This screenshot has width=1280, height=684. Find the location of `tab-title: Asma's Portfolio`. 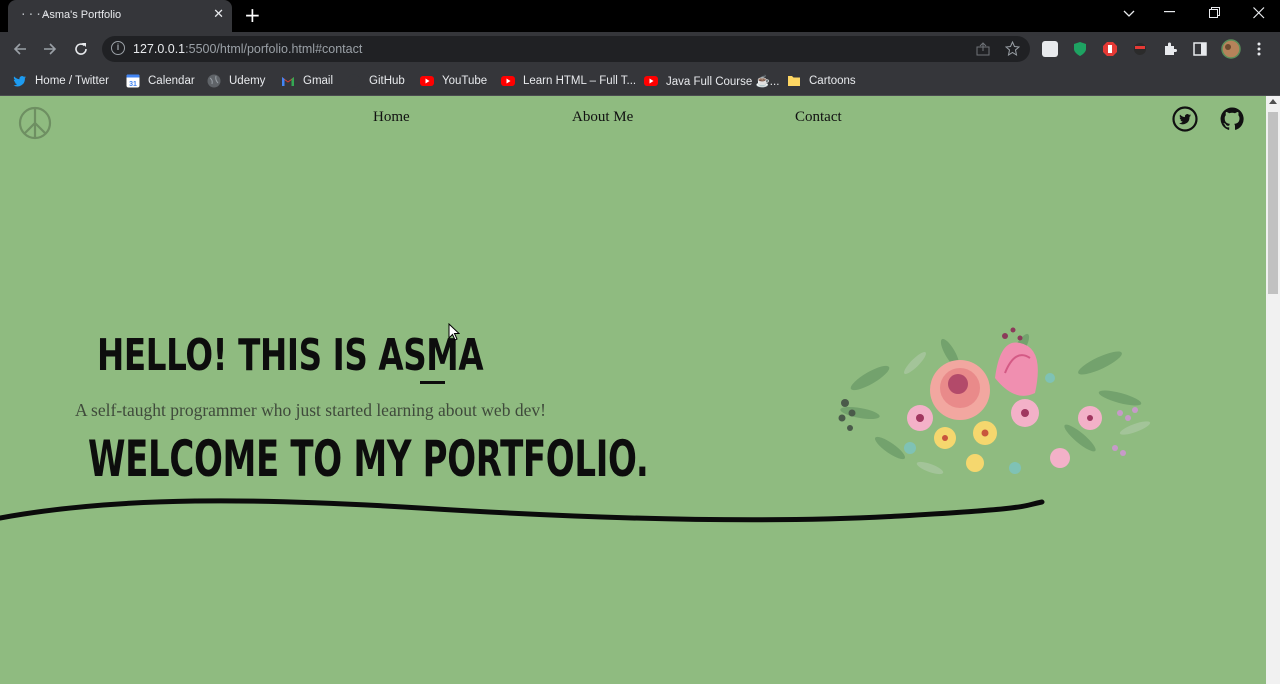

tab-title: Asma's Portfolio is located at coordinates (82, 15).